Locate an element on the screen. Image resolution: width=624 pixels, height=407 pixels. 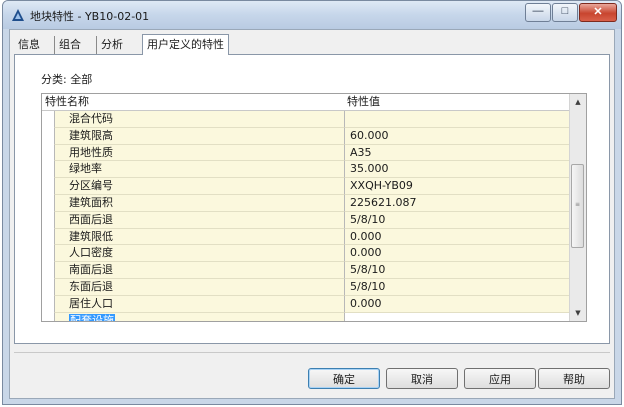
vertical-scrollbar: ▲ ≡ ▼ is located at coordinates (577, 207).